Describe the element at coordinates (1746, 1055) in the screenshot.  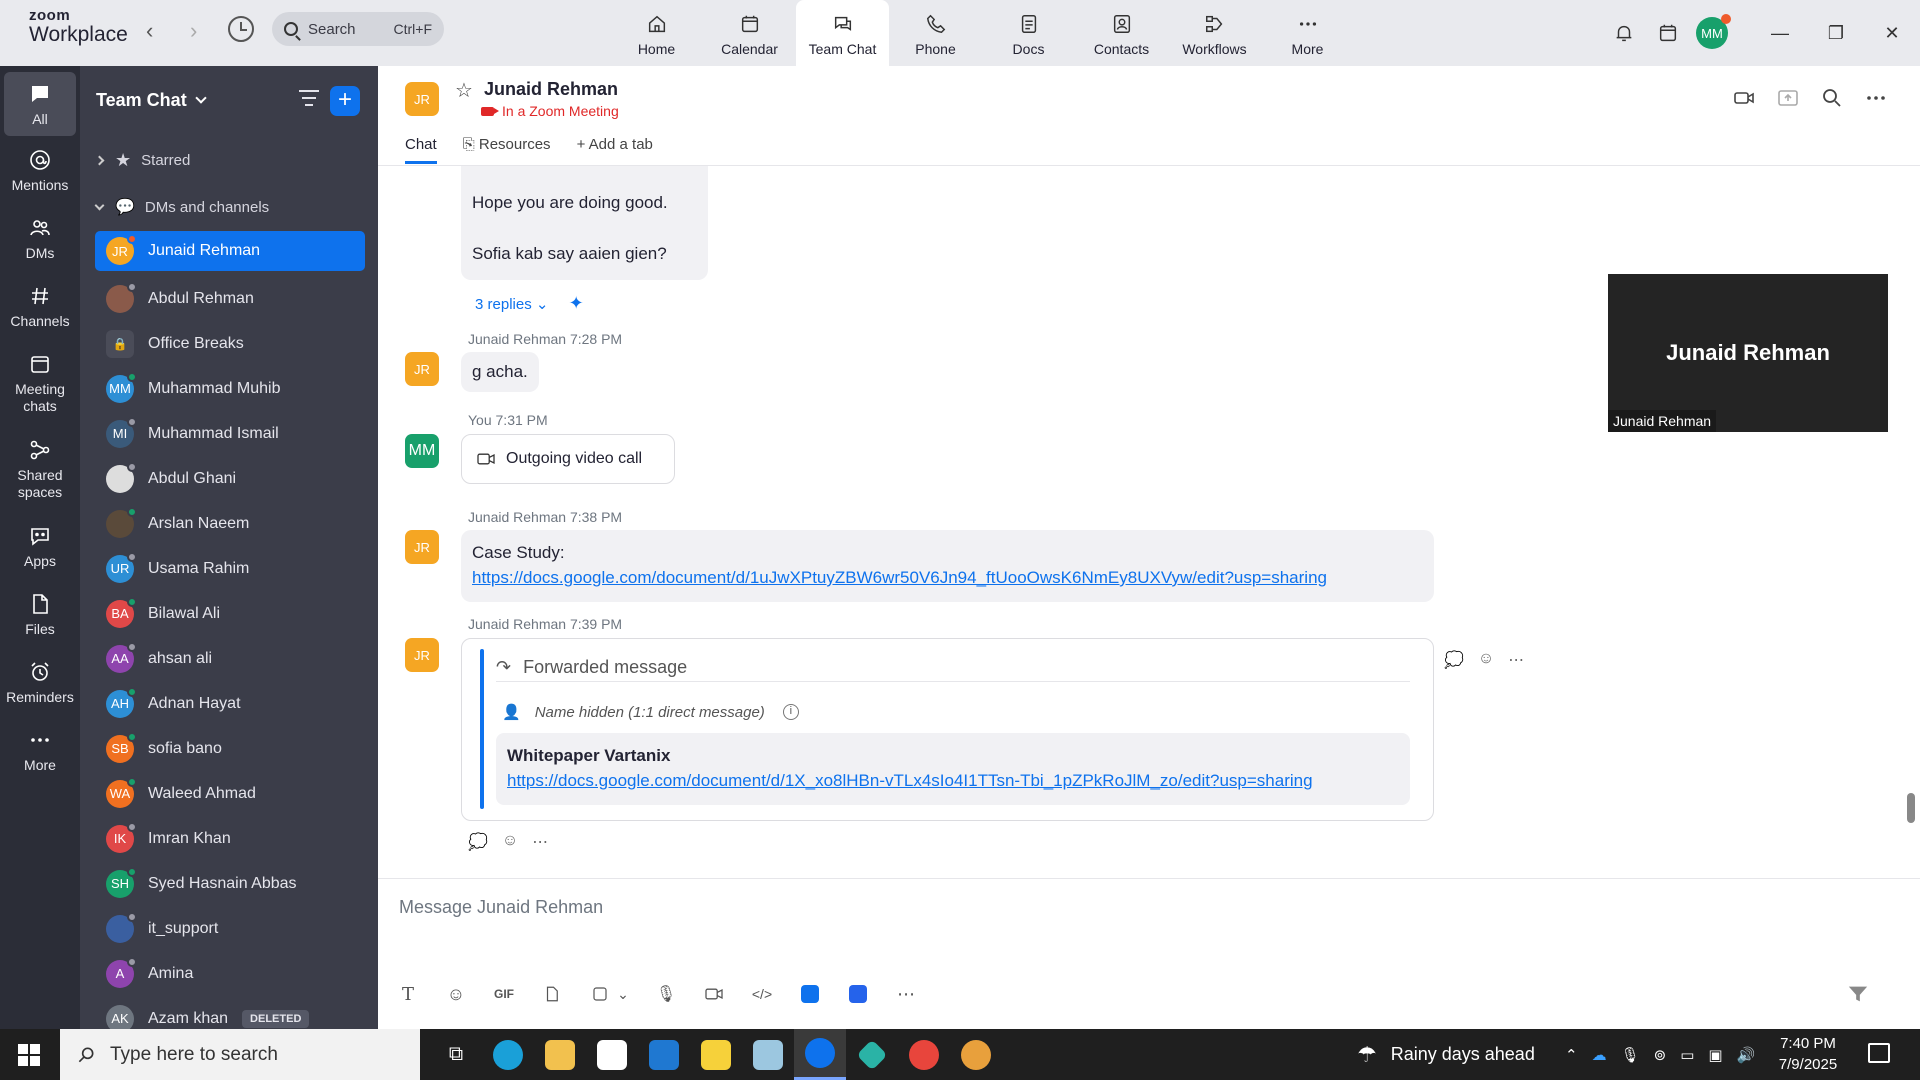
I see `volume-icon: 🔊` at that location.